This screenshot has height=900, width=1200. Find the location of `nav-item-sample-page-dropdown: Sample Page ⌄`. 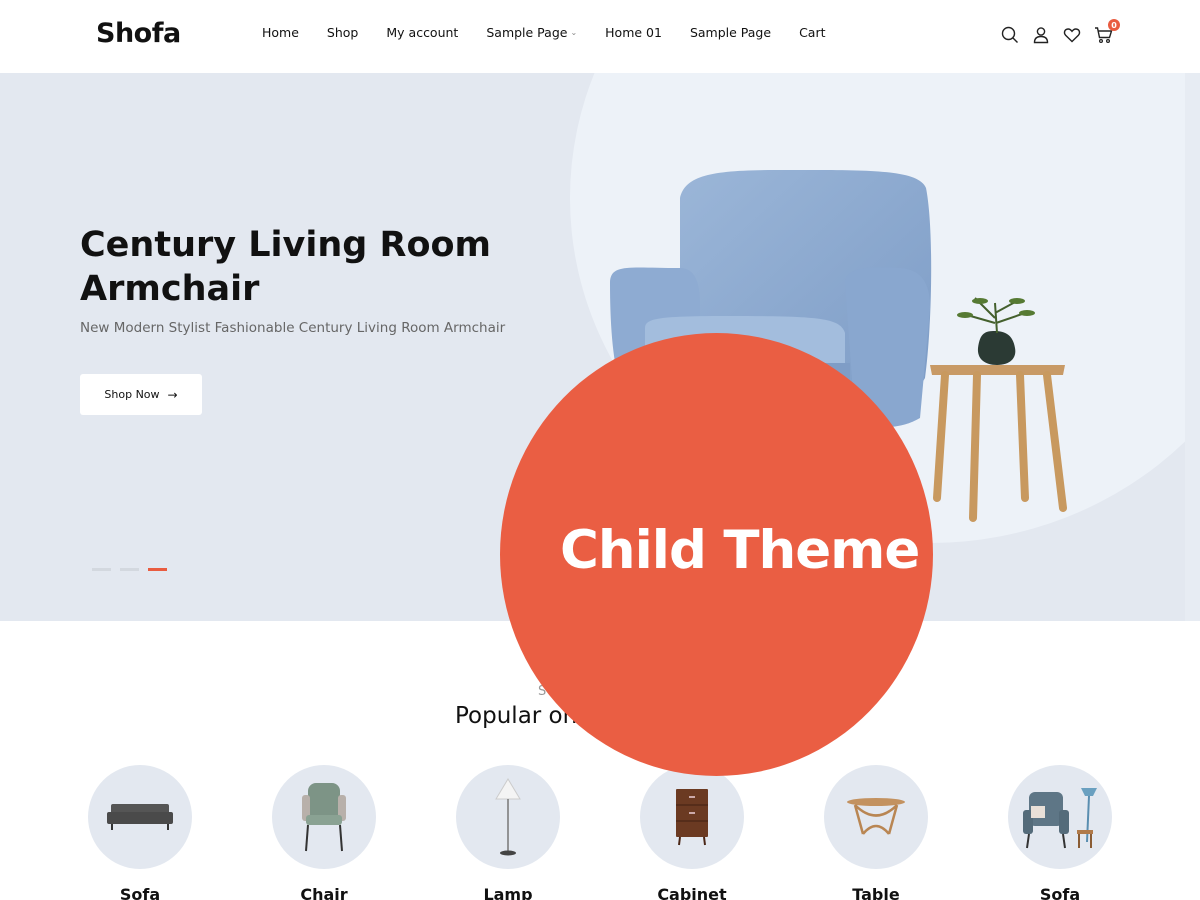

nav-item-sample-page-dropdown: Sample Page ⌄ is located at coordinates (531, 32).